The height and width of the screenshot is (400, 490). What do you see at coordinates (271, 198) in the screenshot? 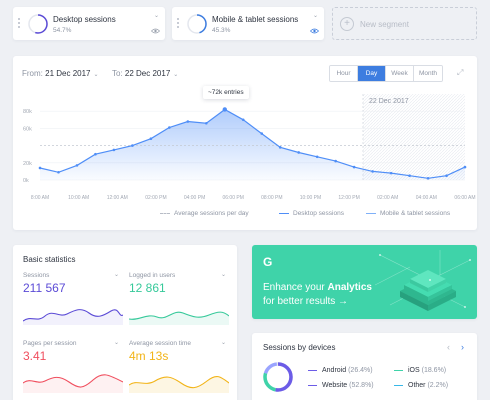
I see `x-tick-label: 08:00 PM` at bounding box center [271, 198].